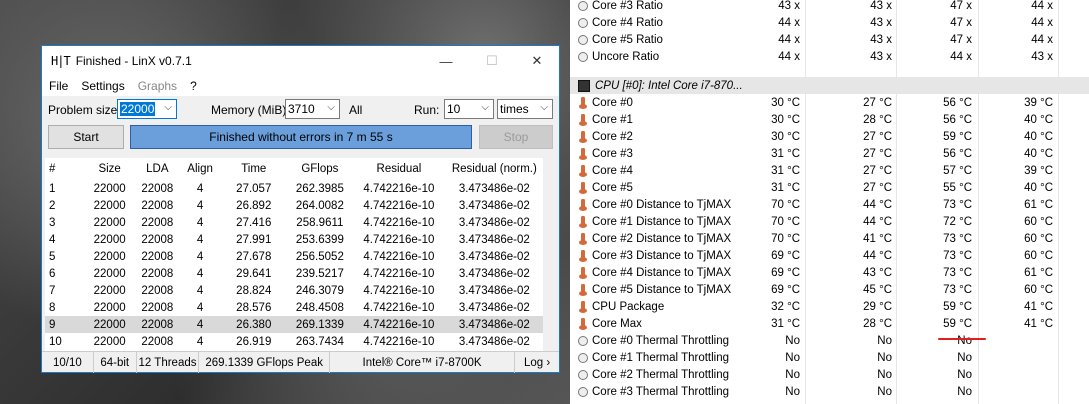 Image resolution: width=1089 pixels, height=404 pixels. Describe the element at coordinates (110, 169) in the screenshot. I see `header-size: Size` at that location.